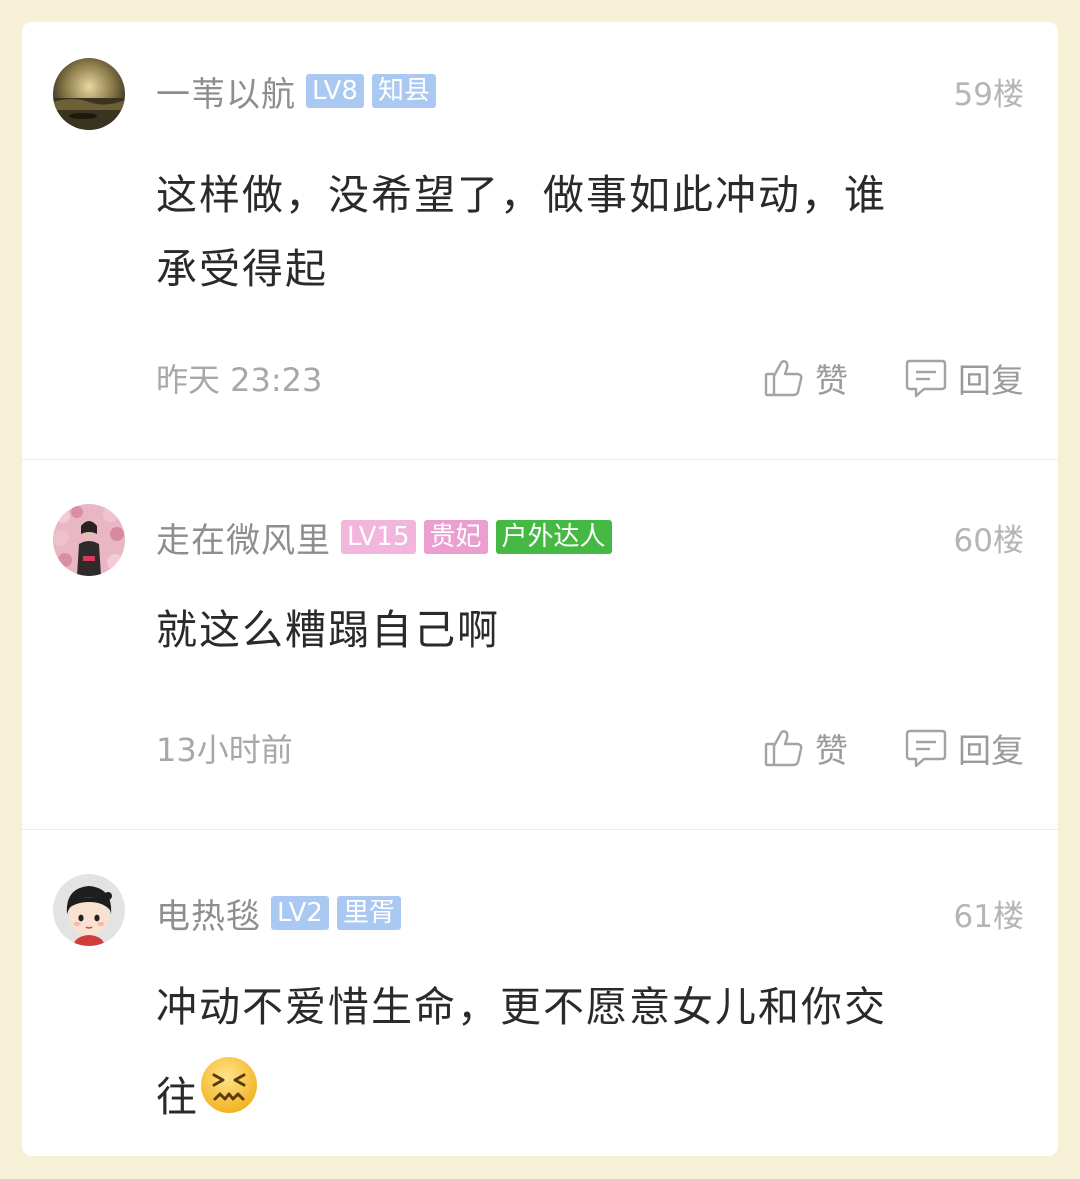  Describe the element at coordinates (581, 630) in the screenshot. I see `comment-content: 就这么糟蹋自己啊` at that location.